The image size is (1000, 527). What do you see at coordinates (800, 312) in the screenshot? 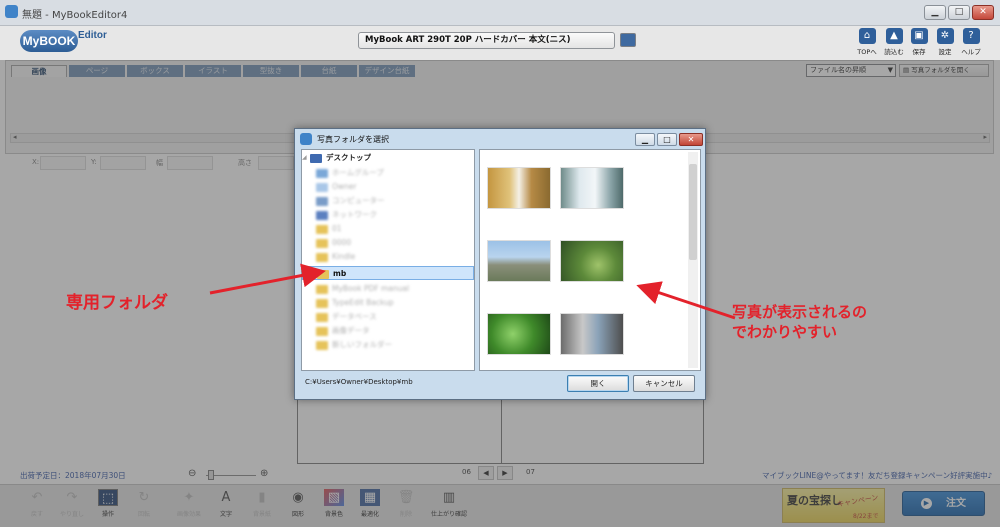
I see `annotation-photos-line1: 写真が表示されるの` at bounding box center [800, 312].